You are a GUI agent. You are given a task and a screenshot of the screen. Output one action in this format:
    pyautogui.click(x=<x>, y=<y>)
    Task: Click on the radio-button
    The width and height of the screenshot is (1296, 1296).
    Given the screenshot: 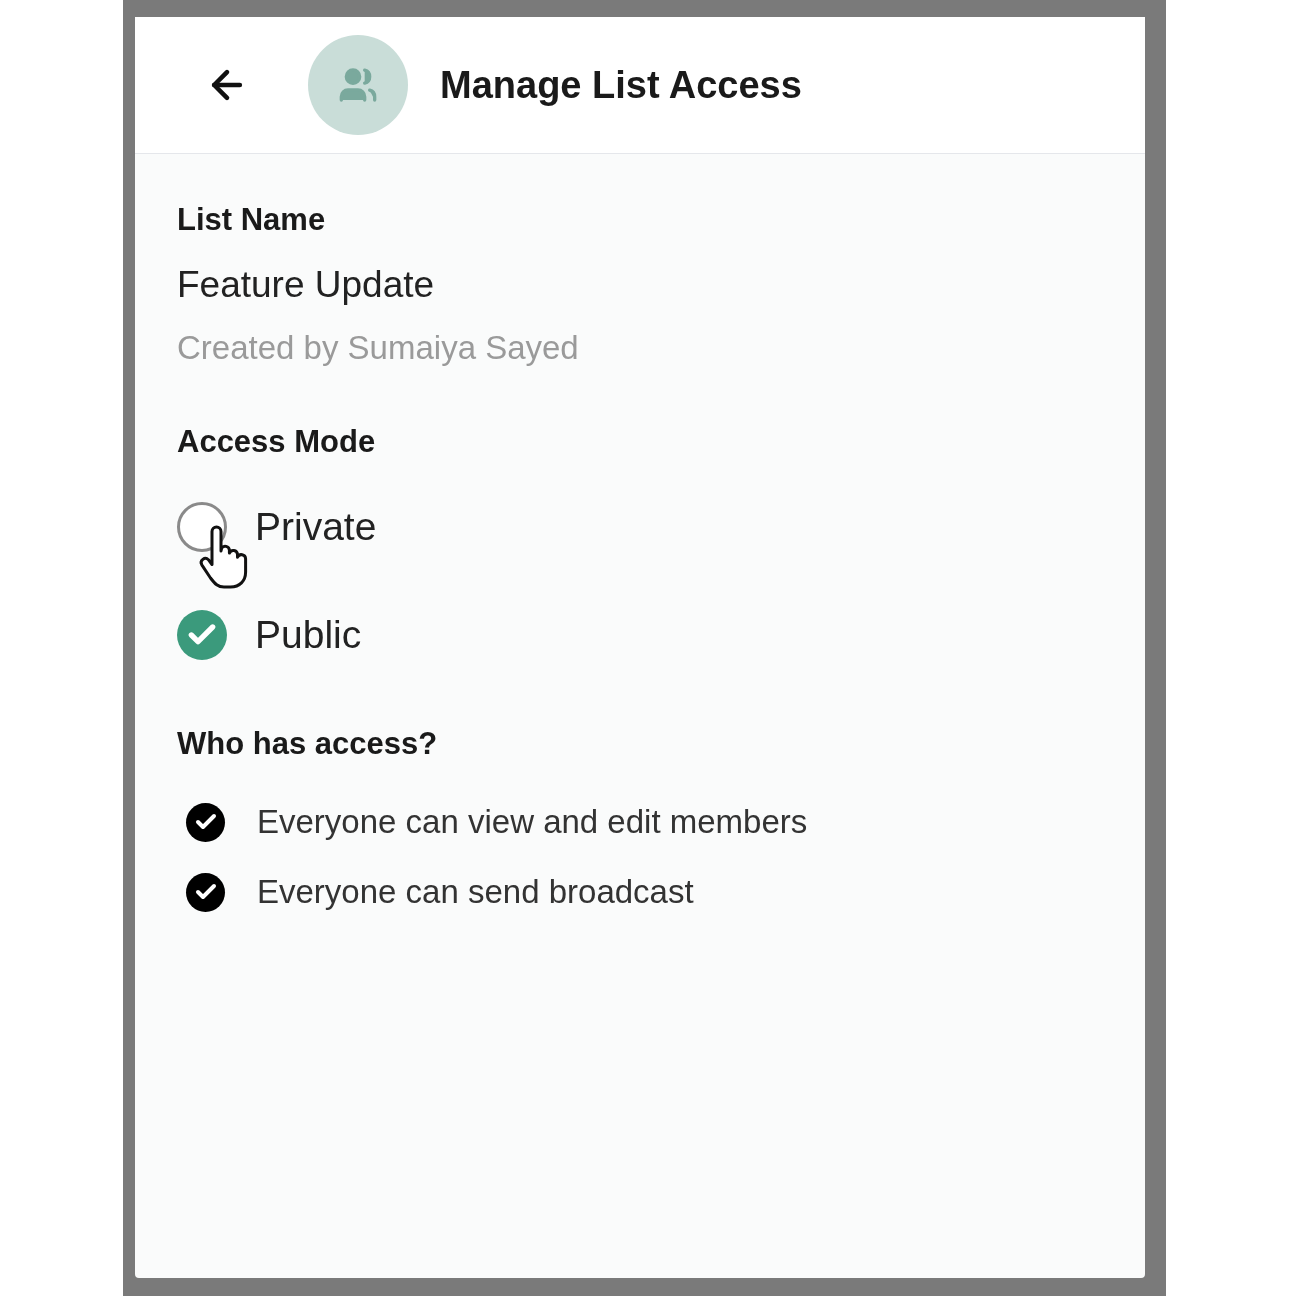 What is the action you would take?
    pyautogui.click(x=202, y=635)
    